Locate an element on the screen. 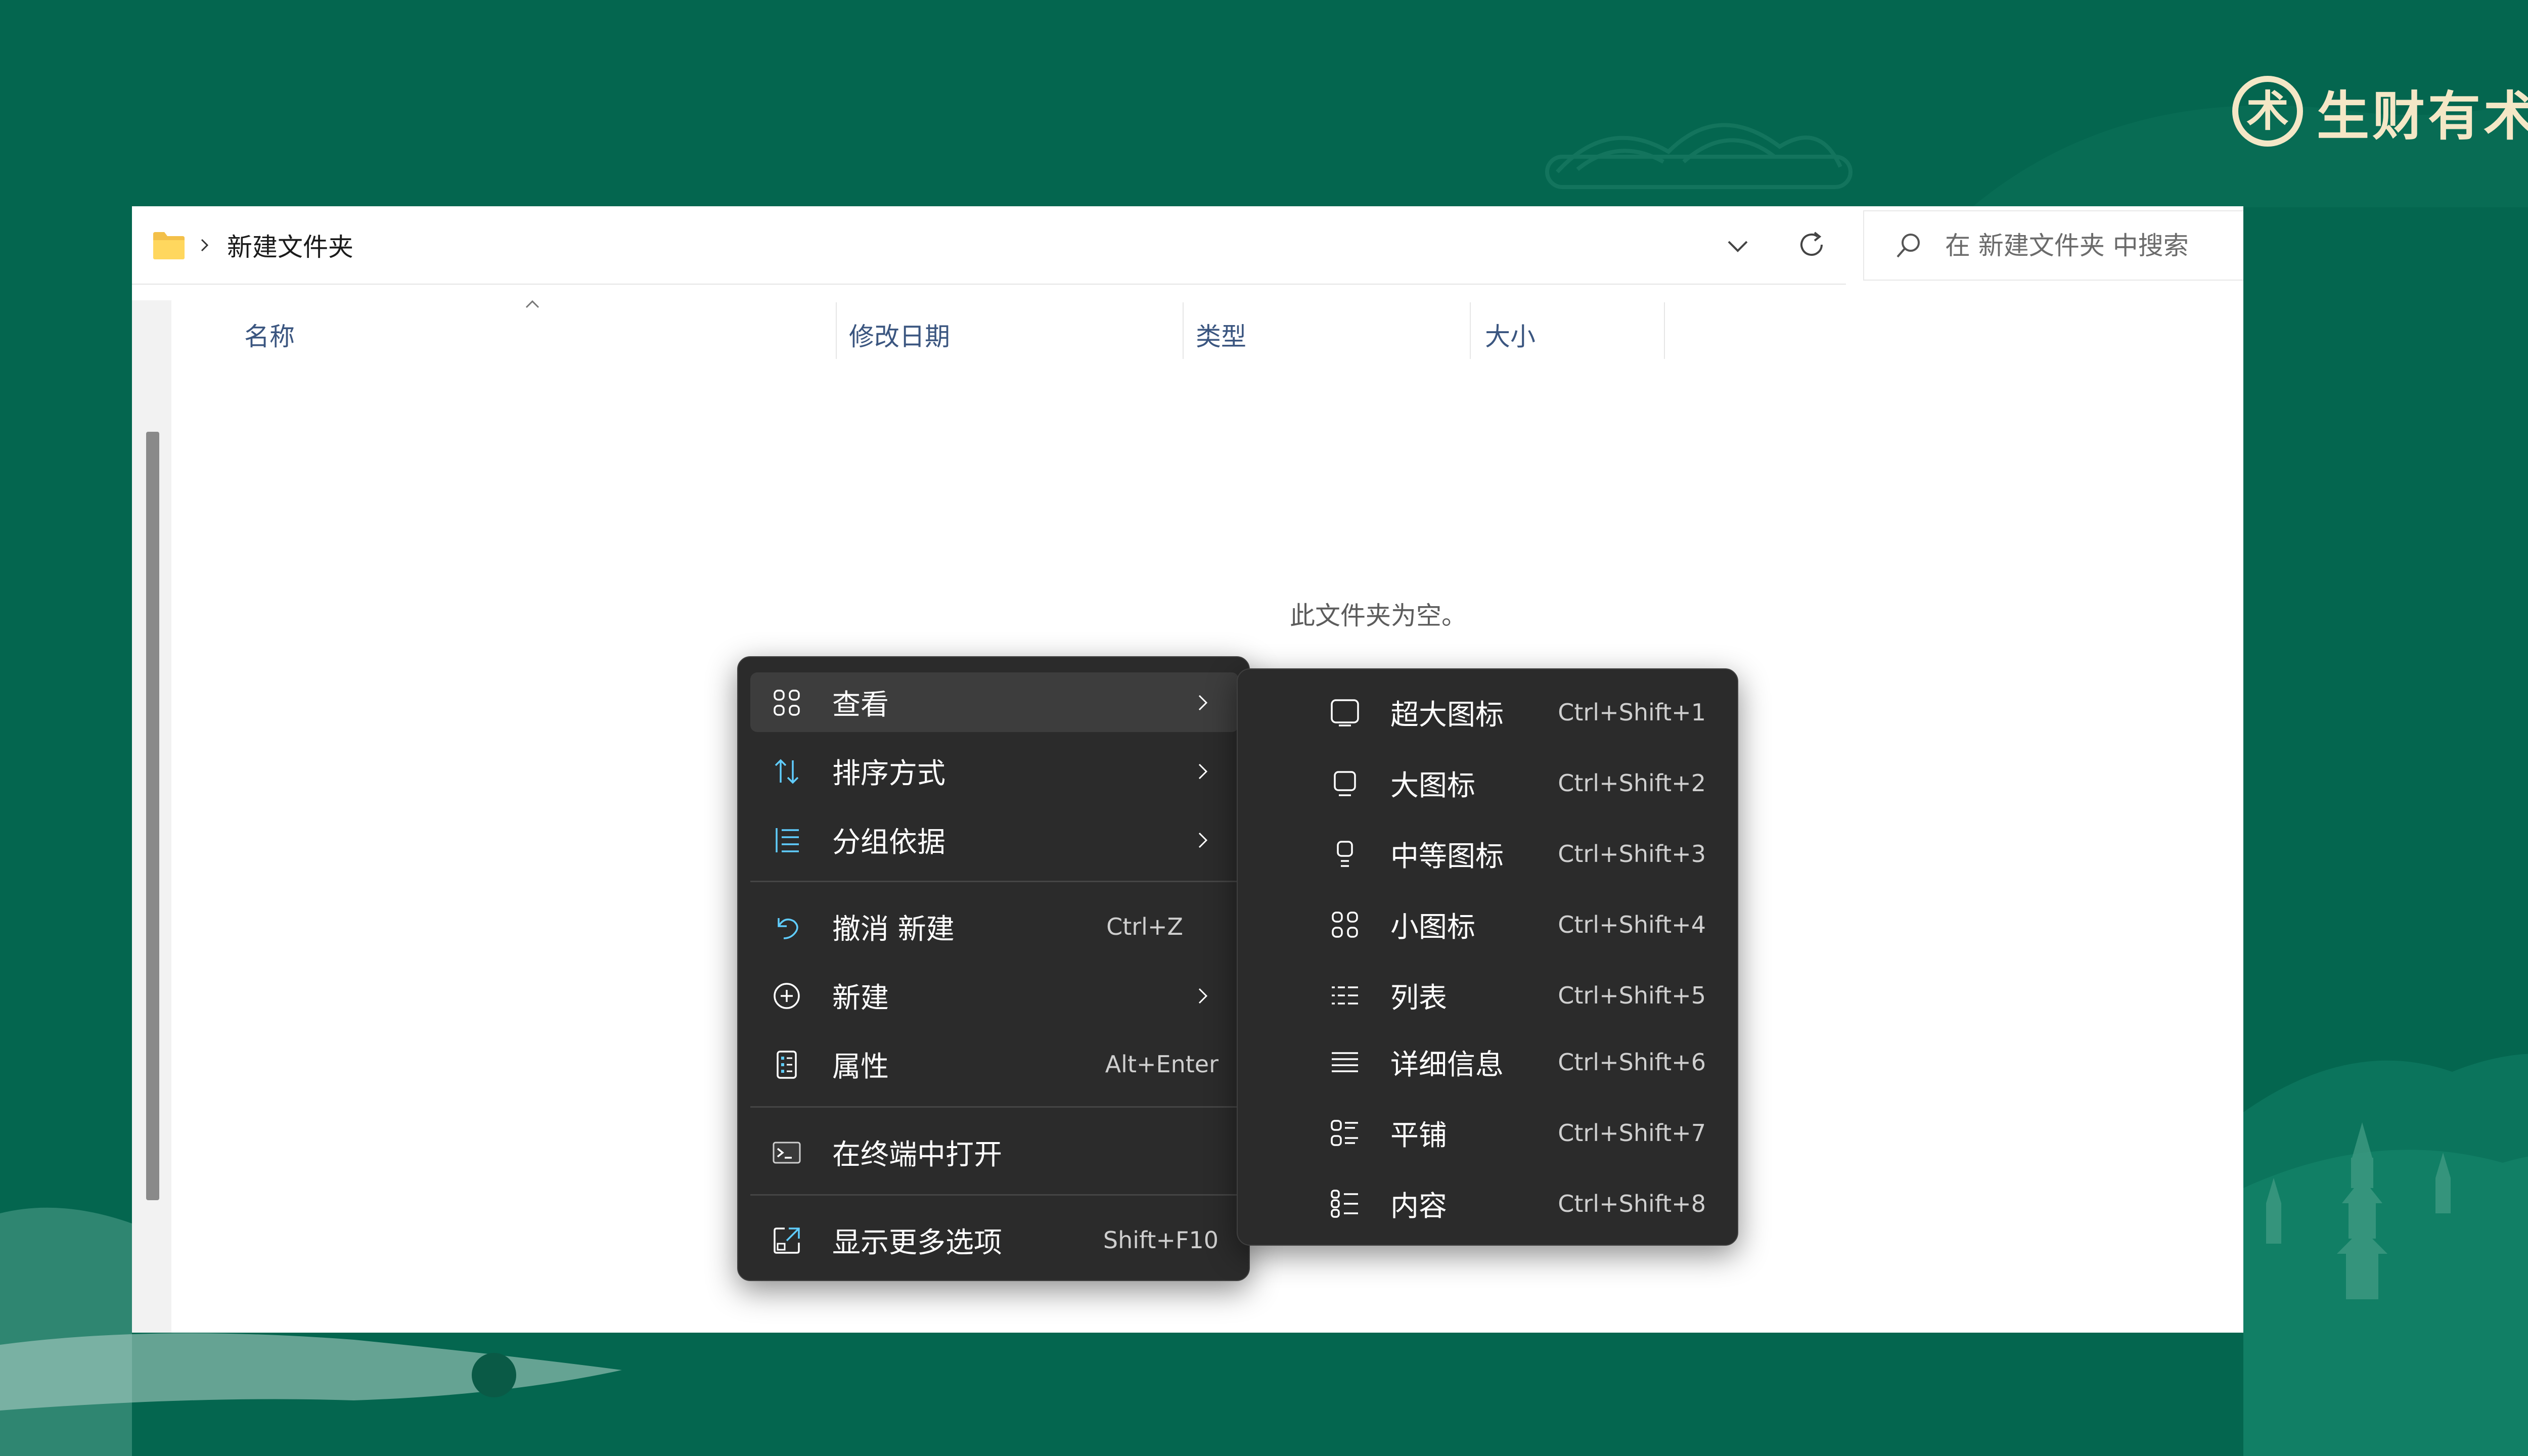 This screenshot has height=1456, width=2528. svg-text: 术 is located at coordinates (2268, 111).